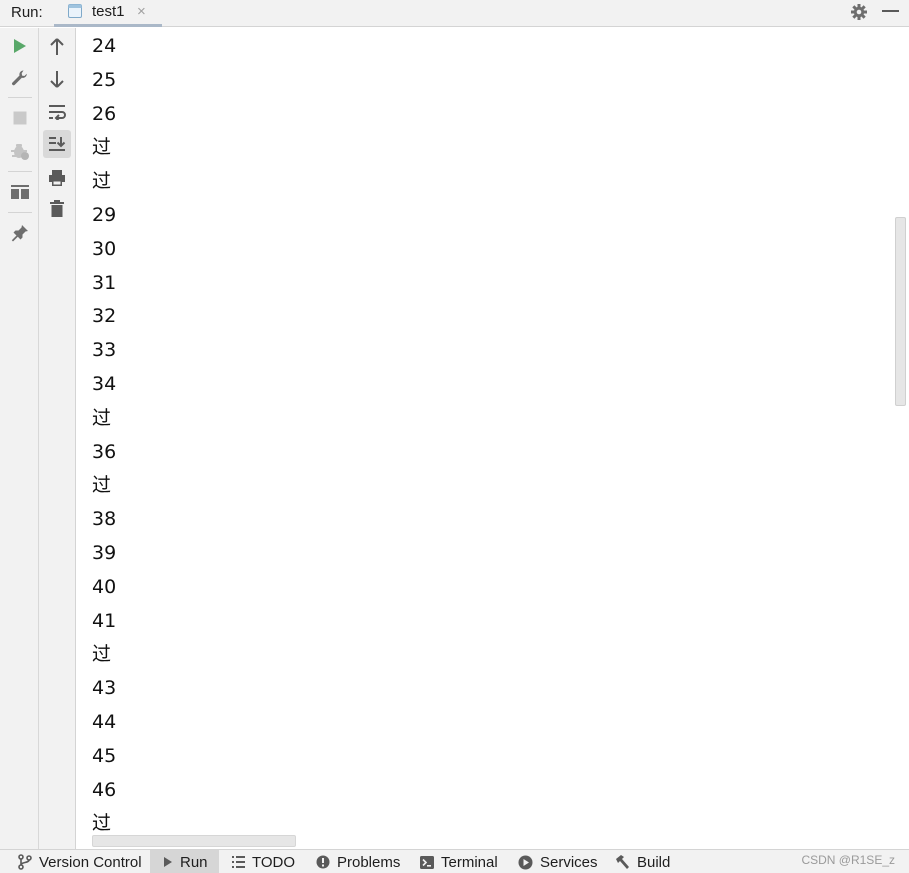  Describe the element at coordinates (104, 451) in the screenshot. I see `console-line: 36` at that location.